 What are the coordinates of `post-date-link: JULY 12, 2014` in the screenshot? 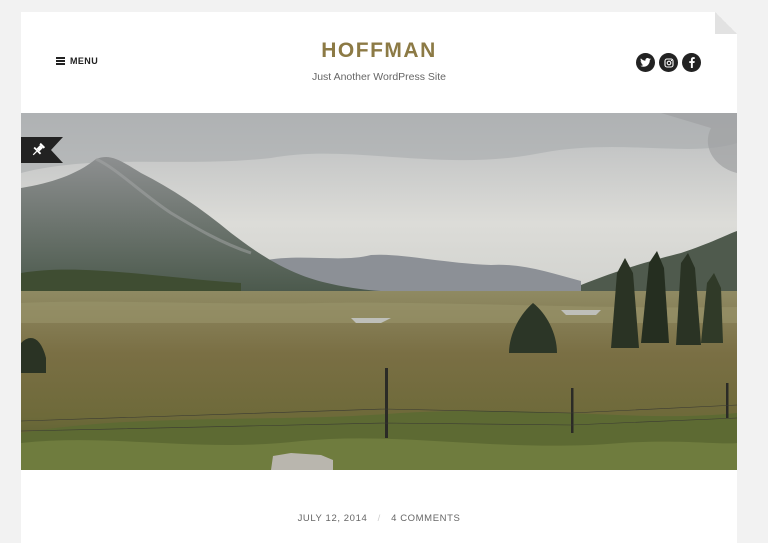 It's located at (333, 518).